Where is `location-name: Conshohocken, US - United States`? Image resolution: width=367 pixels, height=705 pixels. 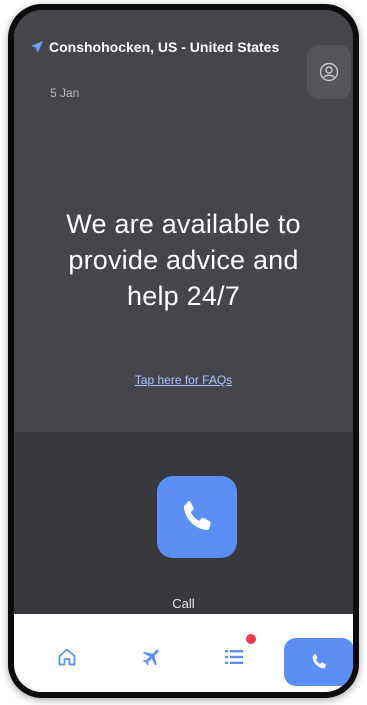 location-name: Conshohocken, US - United States is located at coordinates (164, 47).